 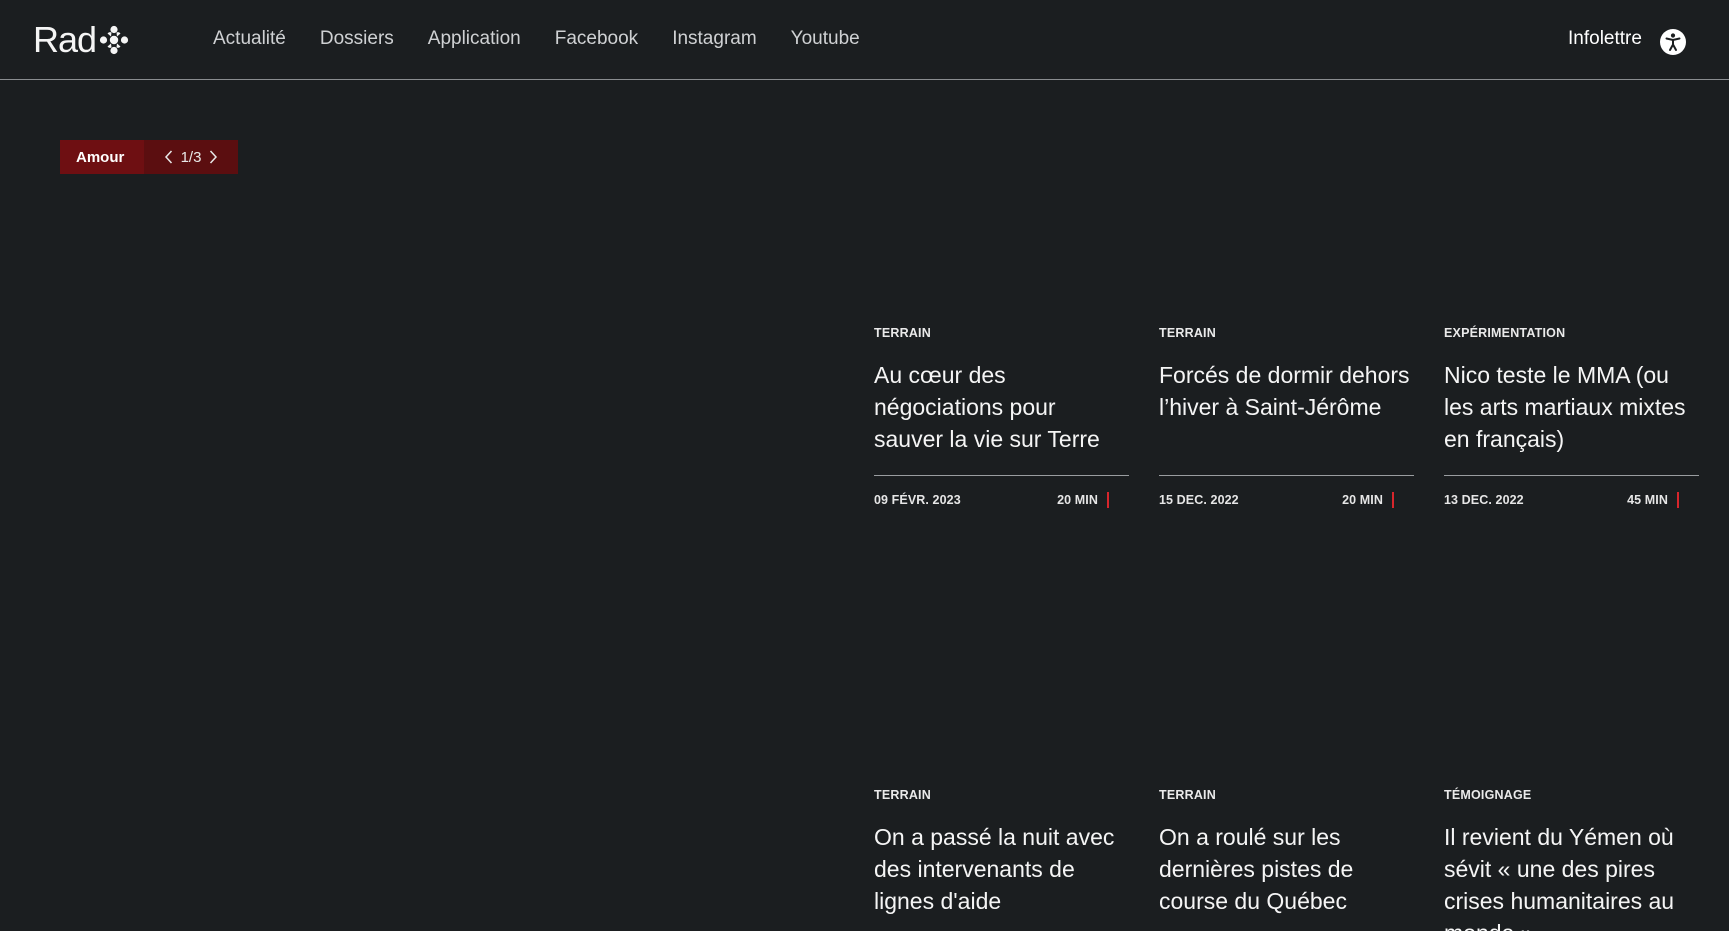 What do you see at coordinates (1605, 39) in the screenshot?
I see `newsletter-link: Infolettre` at bounding box center [1605, 39].